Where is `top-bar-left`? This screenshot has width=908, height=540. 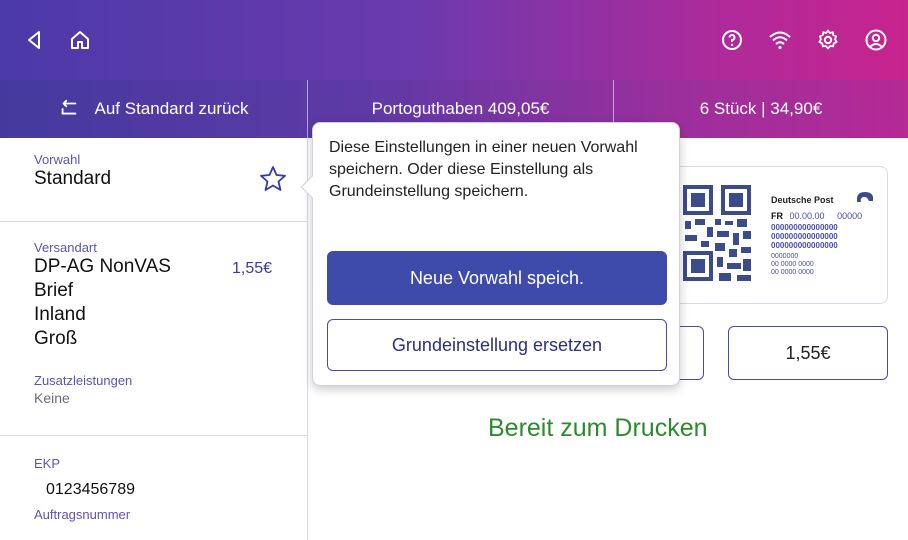 top-bar-left is located at coordinates (68, 40).